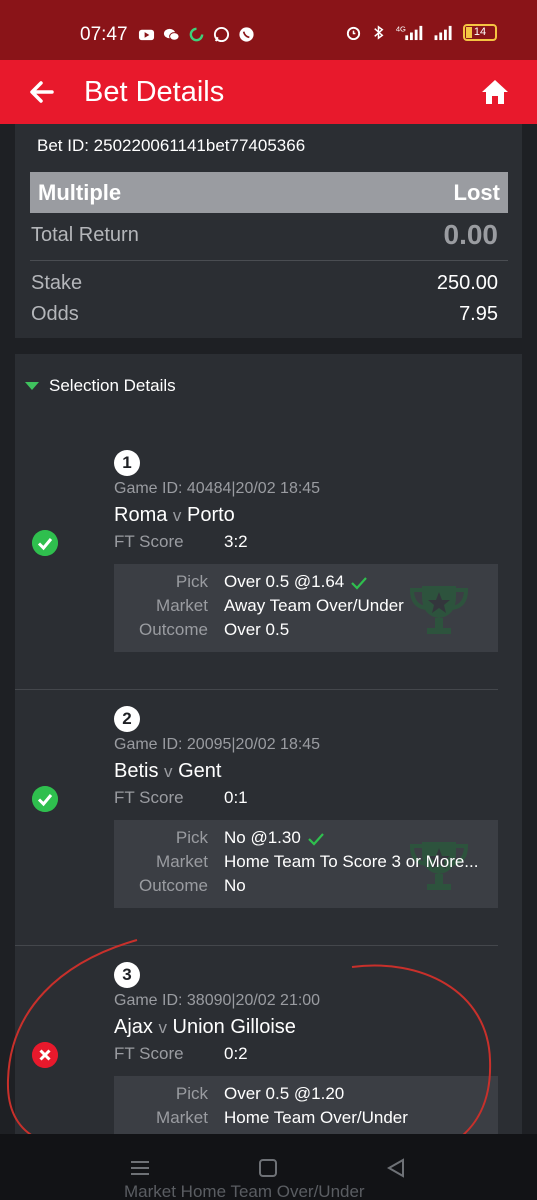 The height and width of the screenshot is (1200, 537). Describe the element at coordinates (45, 1055) in the screenshot. I see `lost-cross-icon` at that location.